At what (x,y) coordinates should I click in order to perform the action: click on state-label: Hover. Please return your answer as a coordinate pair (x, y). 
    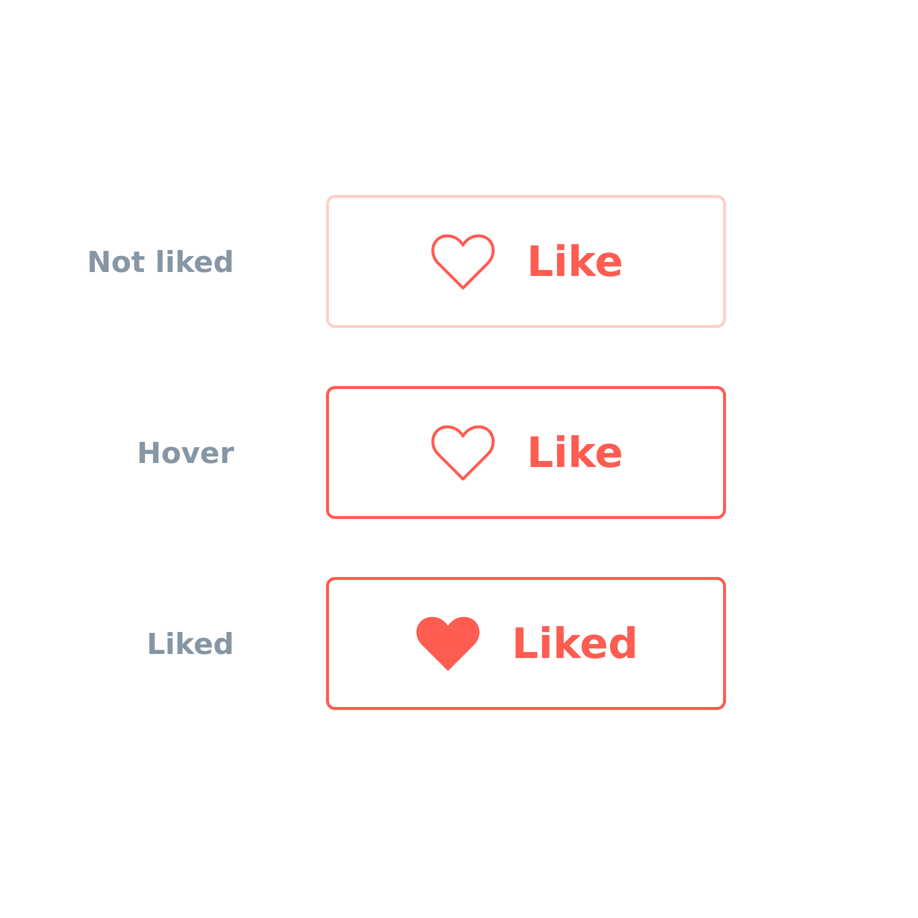
    Looking at the image, I should click on (185, 453).